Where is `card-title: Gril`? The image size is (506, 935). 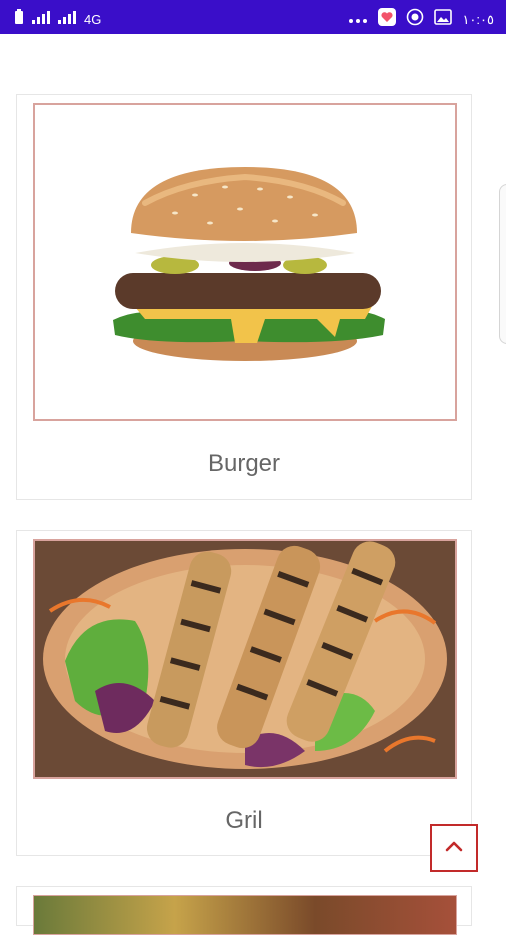 card-title: Gril is located at coordinates (244, 820).